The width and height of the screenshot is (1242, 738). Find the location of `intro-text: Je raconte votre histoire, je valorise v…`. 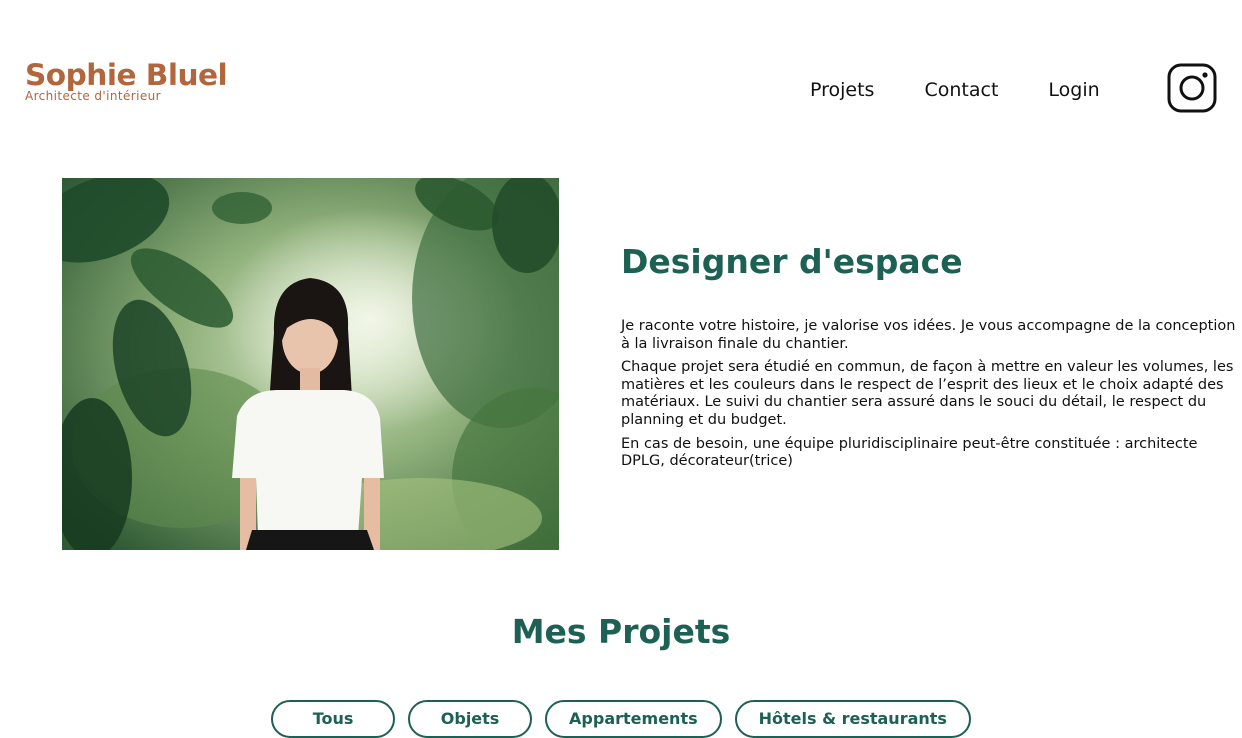

intro-text: Je raconte votre histoire, je valorise v… is located at coordinates (928, 394).